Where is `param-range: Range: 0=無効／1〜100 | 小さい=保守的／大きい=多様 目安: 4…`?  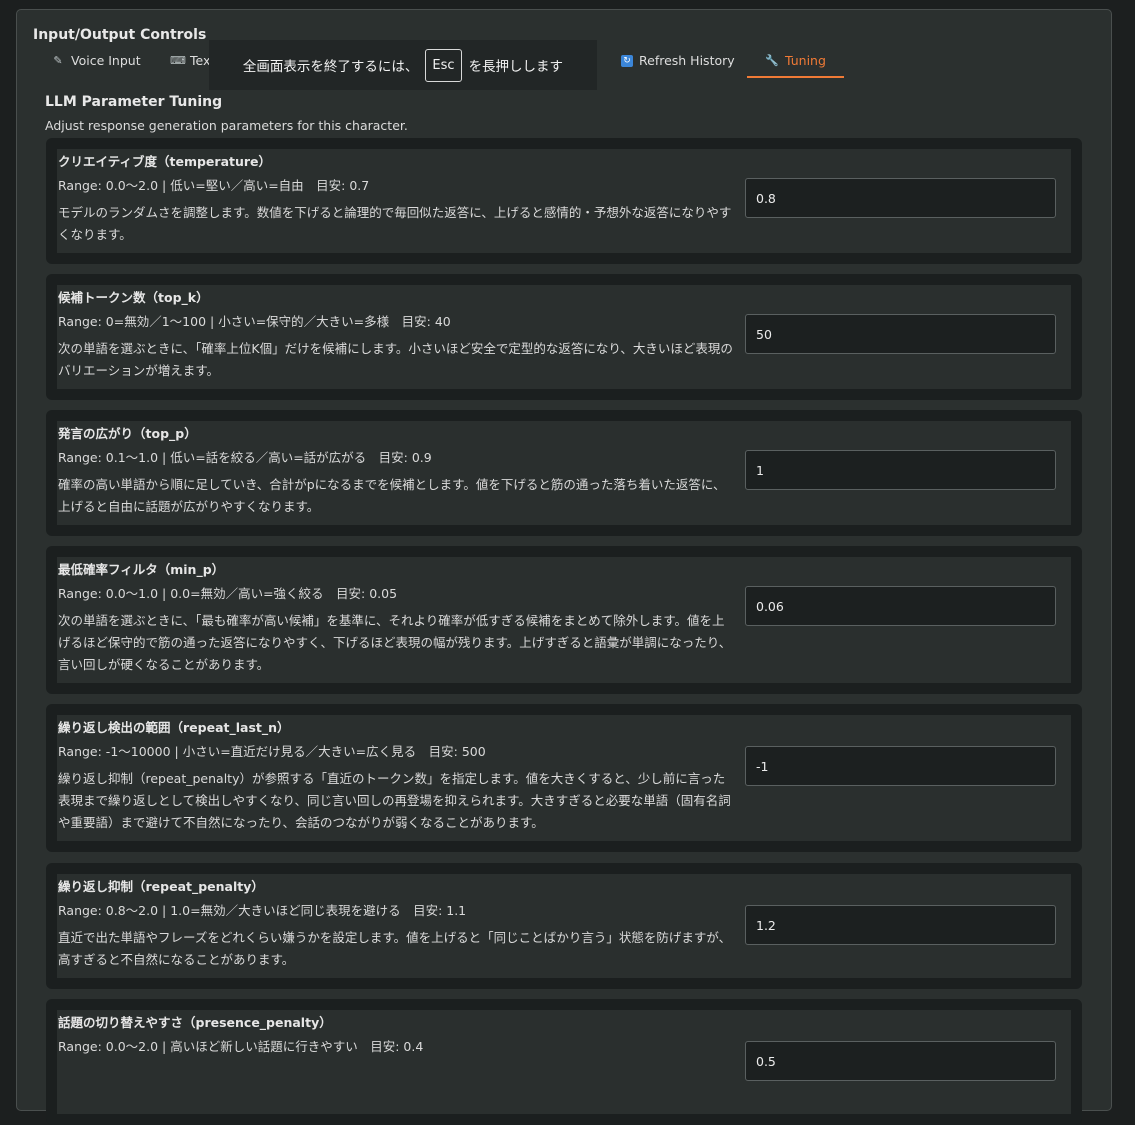 param-range: Range: 0=無効／1〜100 | 小さい=保守的／大きい=多様 目安: 4… is located at coordinates (254, 321).